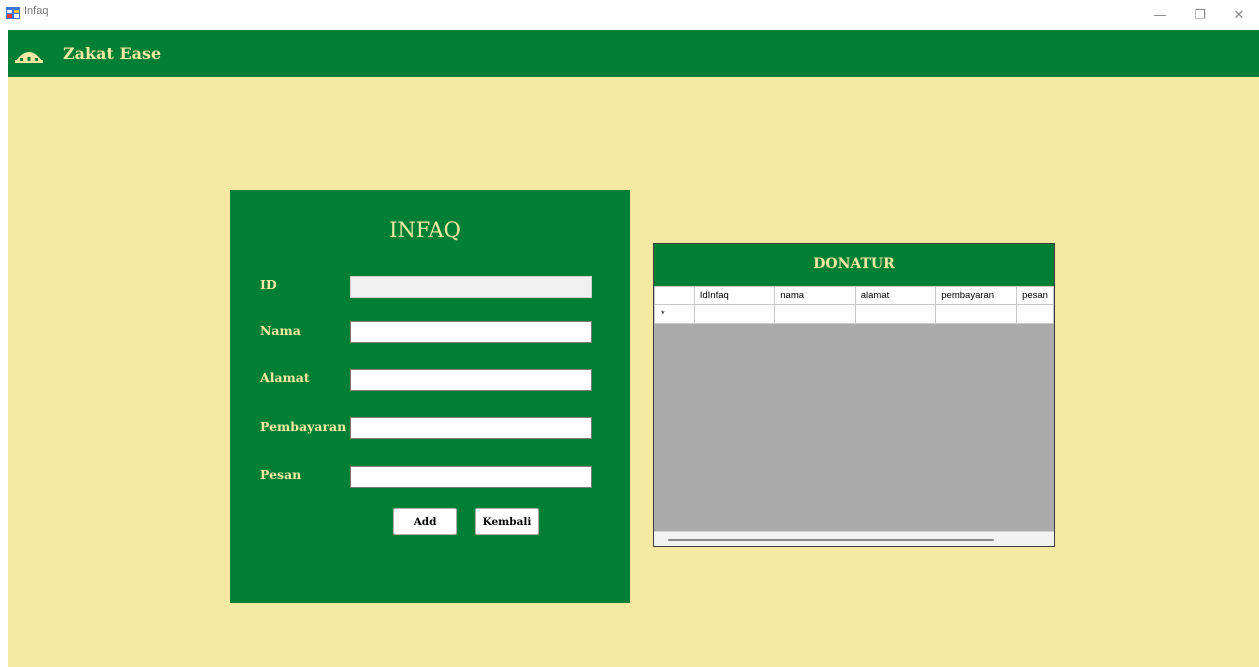 Image resolution: width=1259 pixels, height=667 pixels. Describe the element at coordinates (815, 295) in the screenshot. I see `column-header-nama: nama` at that location.